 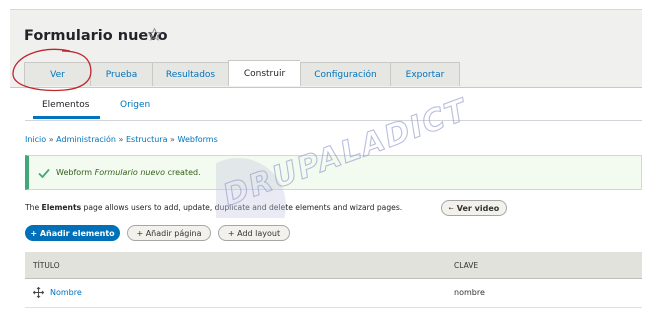 What do you see at coordinates (66, 292) in the screenshot?
I see `element-title-link: Nombre` at bounding box center [66, 292].